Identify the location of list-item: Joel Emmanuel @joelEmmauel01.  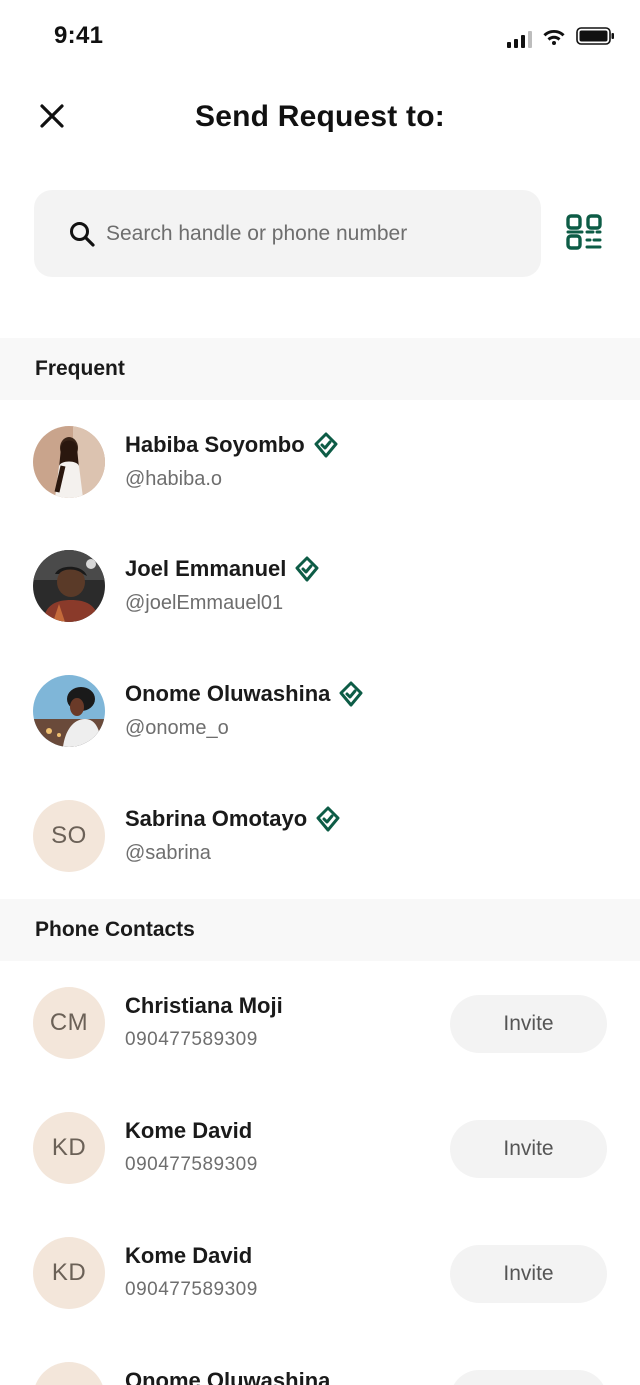
(320, 586).